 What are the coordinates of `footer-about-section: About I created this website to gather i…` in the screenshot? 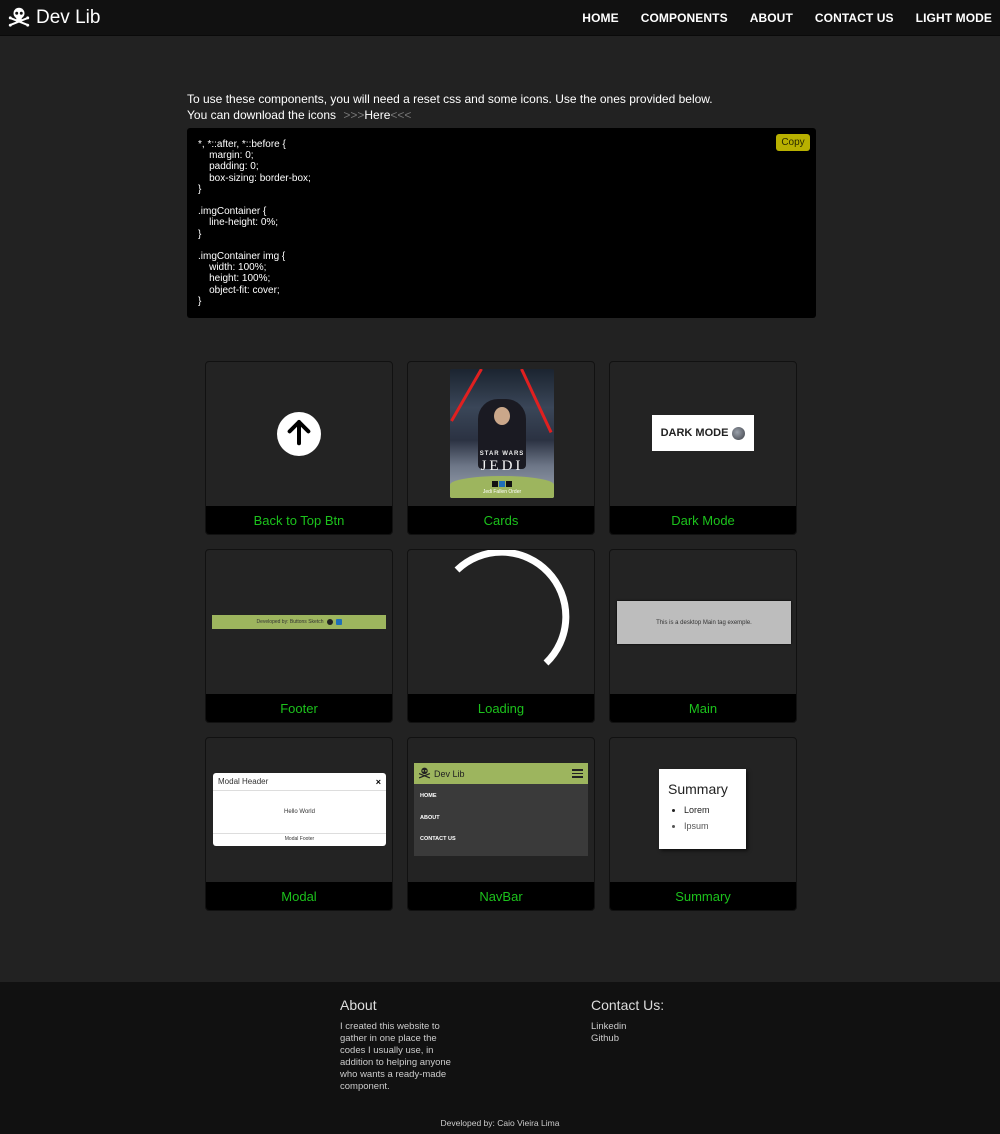 It's located at (400, 1045).